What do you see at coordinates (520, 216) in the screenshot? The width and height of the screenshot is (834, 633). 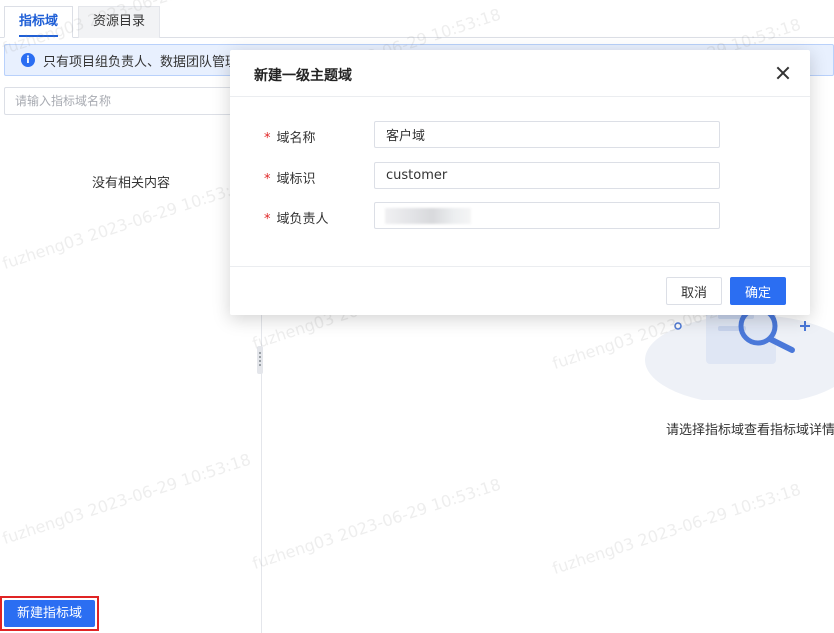 I see `form-row-domain-owner: * 域负责人` at bounding box center [520, 216].